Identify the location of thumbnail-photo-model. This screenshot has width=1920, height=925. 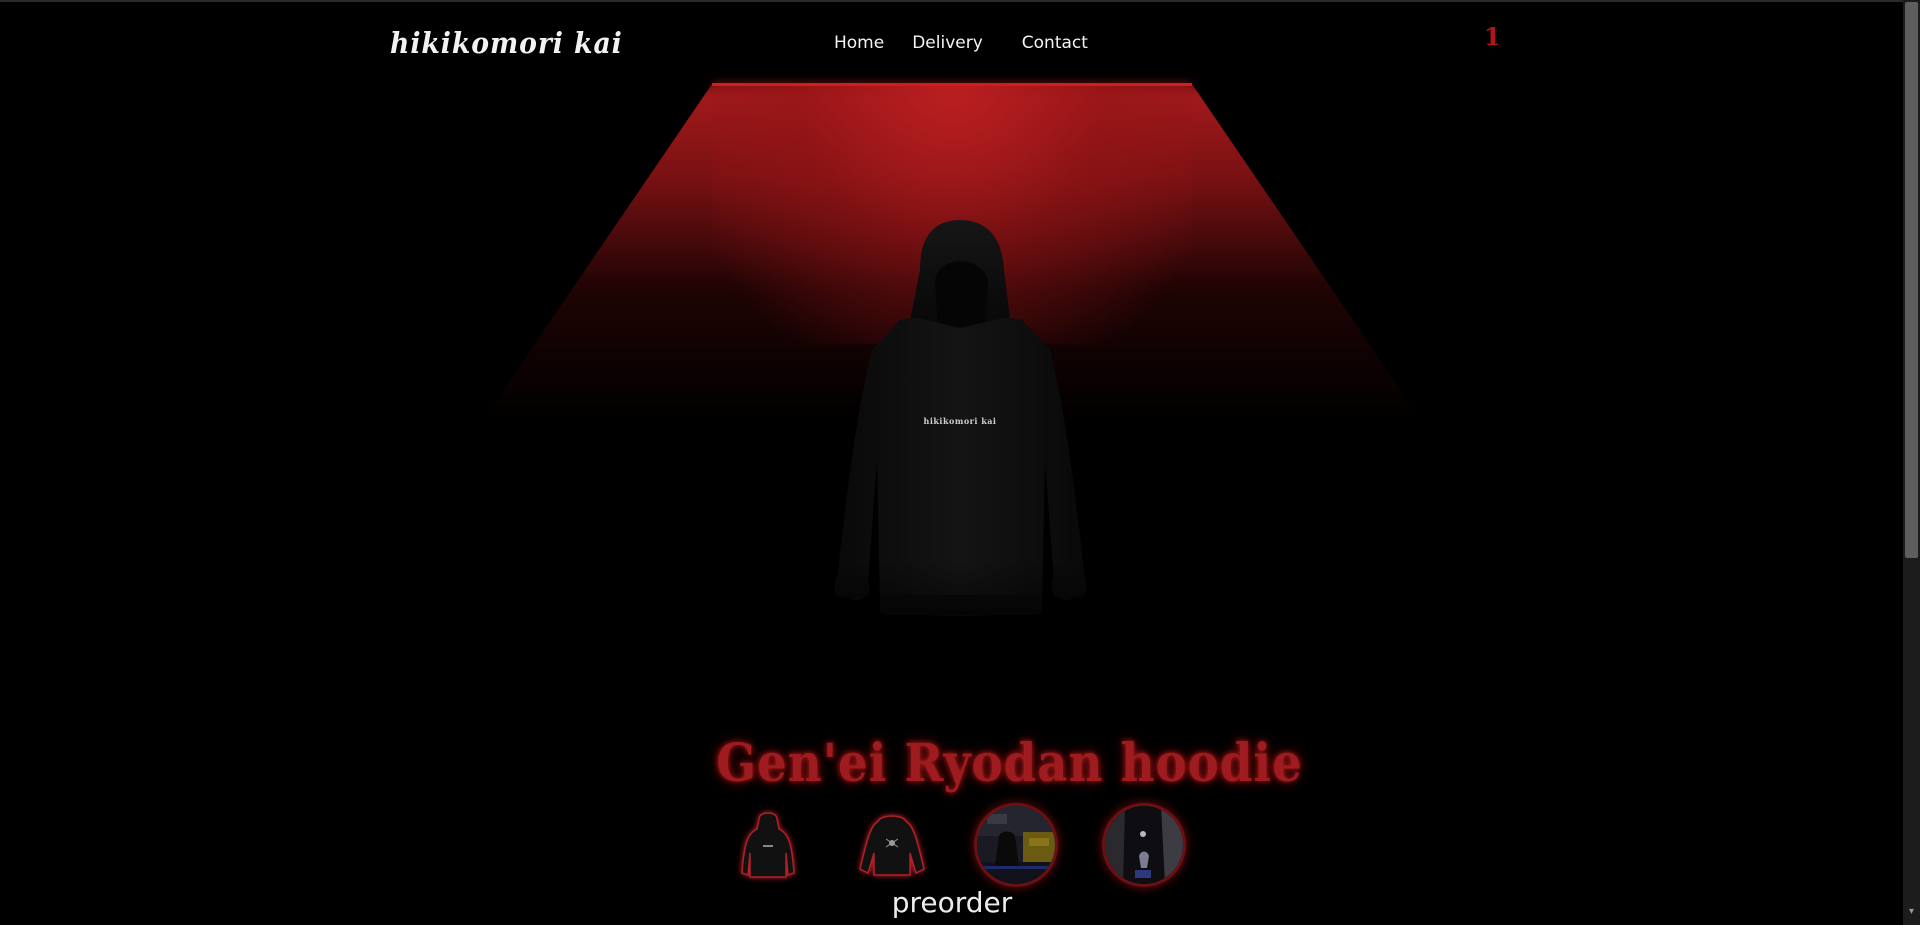
(1144, 845).